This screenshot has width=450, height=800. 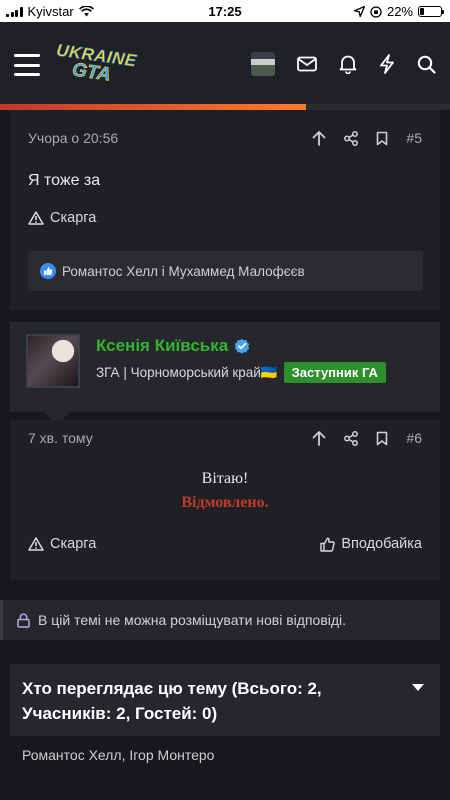 What do you see at coordinates (263, 64) in the screenshot?
I see `user-avatar` at bounding box center [263, 64].